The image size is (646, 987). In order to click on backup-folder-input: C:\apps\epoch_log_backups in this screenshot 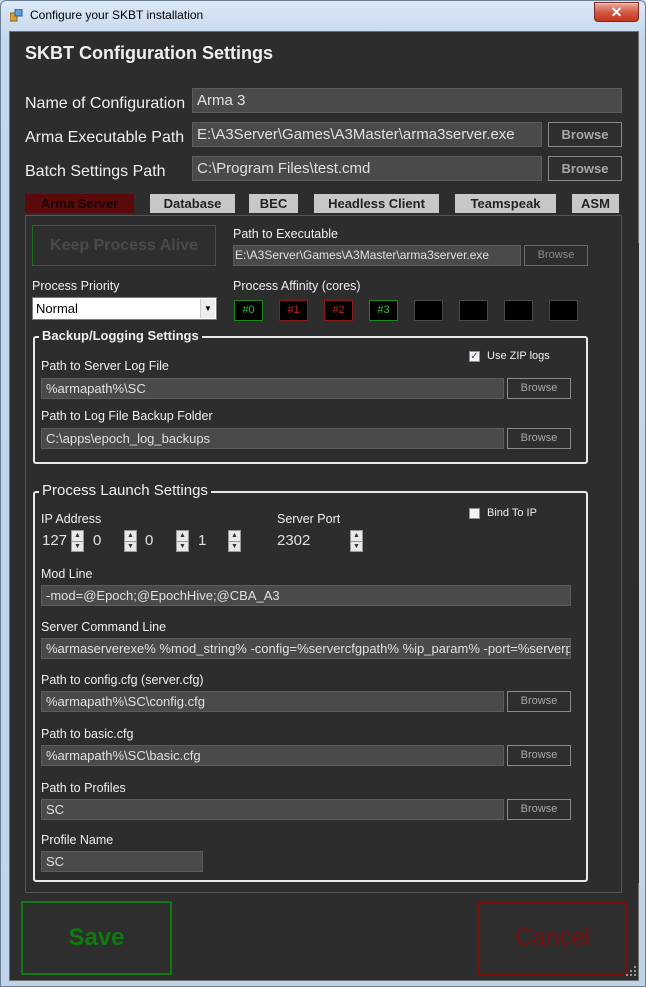, I will do `click(272, 438)`.